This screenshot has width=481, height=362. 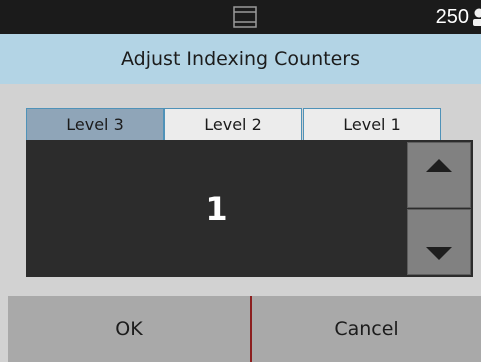 I want to click on ok-button: OK, so click(x=129, y=329).